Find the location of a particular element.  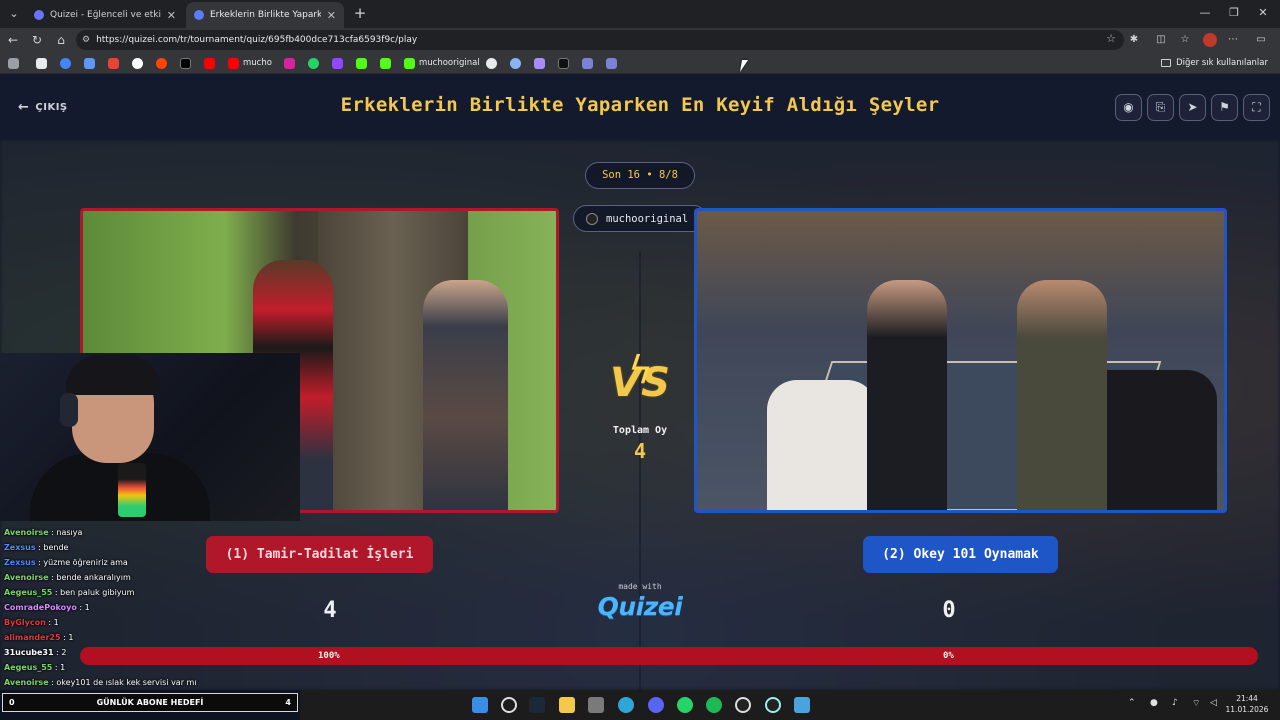

address-bar: ⚙ ☆ is located at coordinates (600, 40).